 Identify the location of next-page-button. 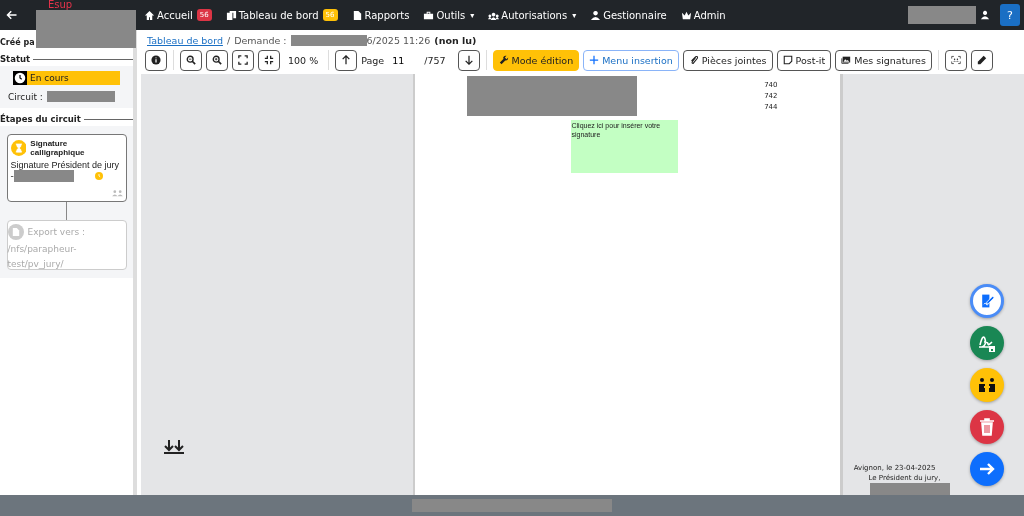
(468, 60).